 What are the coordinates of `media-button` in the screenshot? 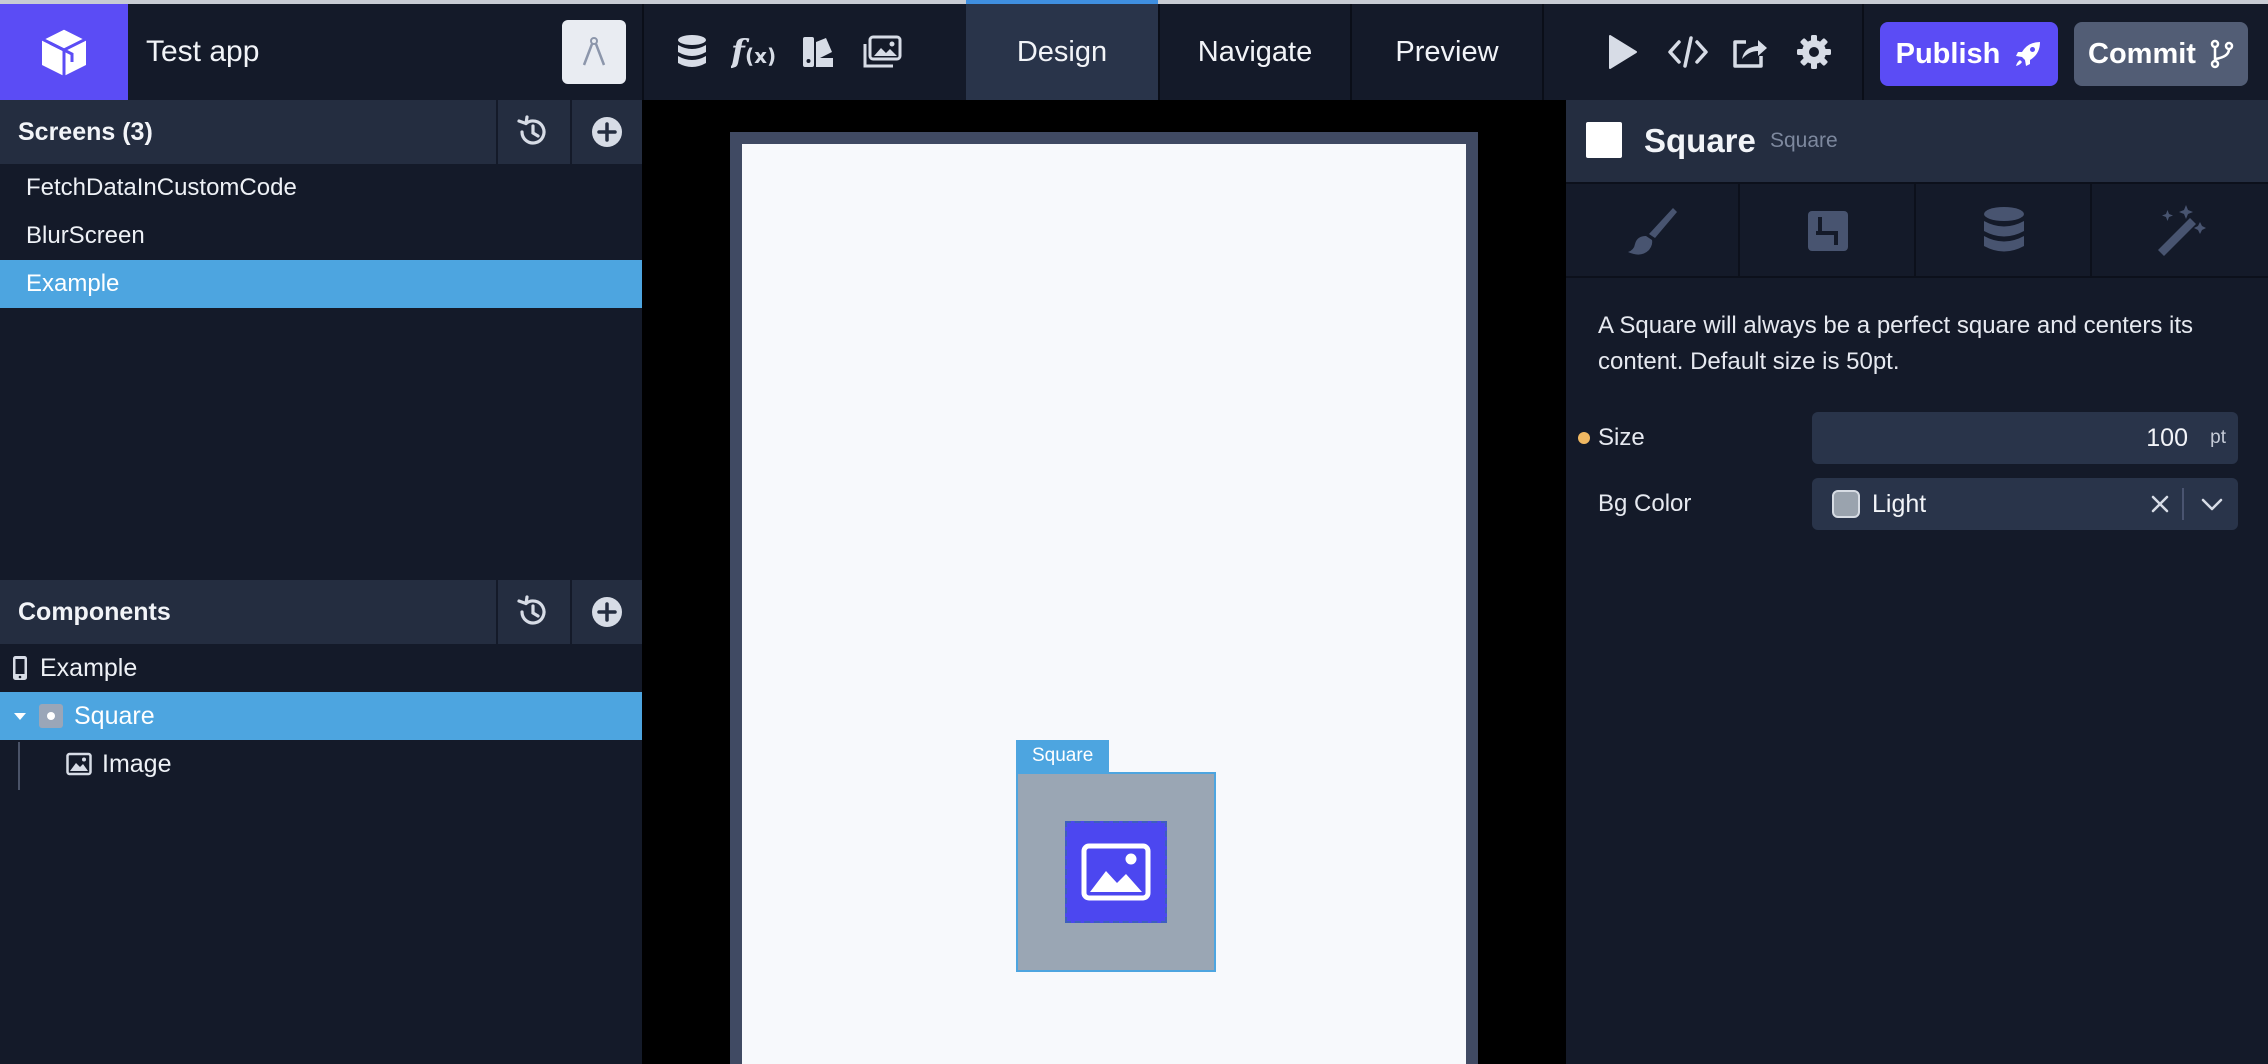 It's located at (882, 52).